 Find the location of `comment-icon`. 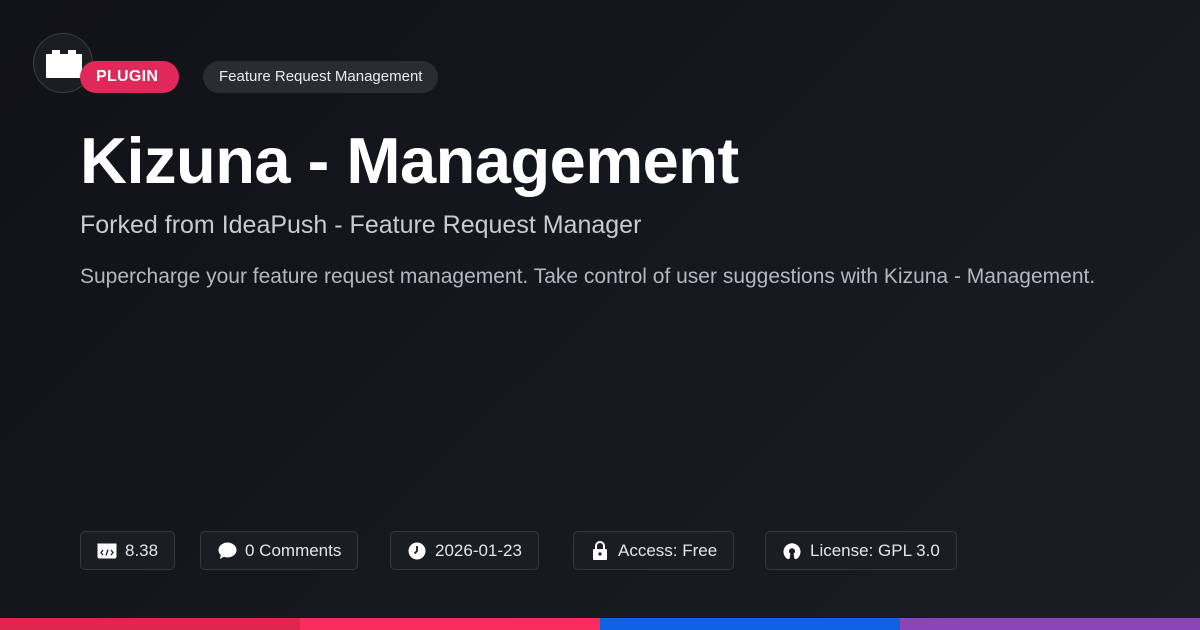

comment-icon is located at coordinates (227, 551).